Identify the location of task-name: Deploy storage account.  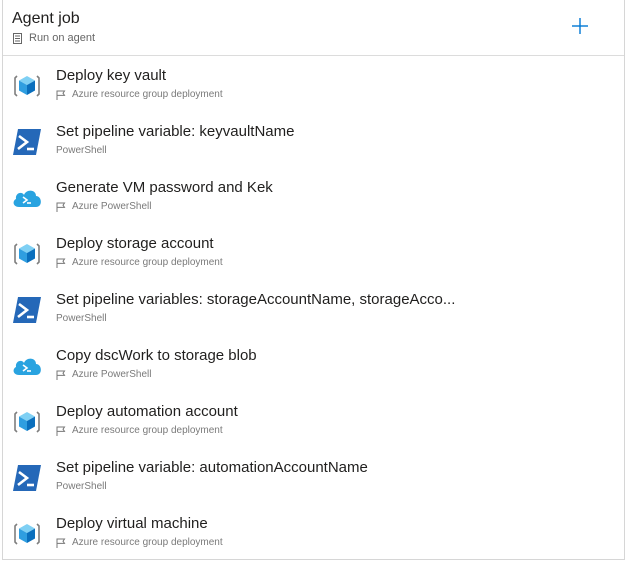
(135, 243).